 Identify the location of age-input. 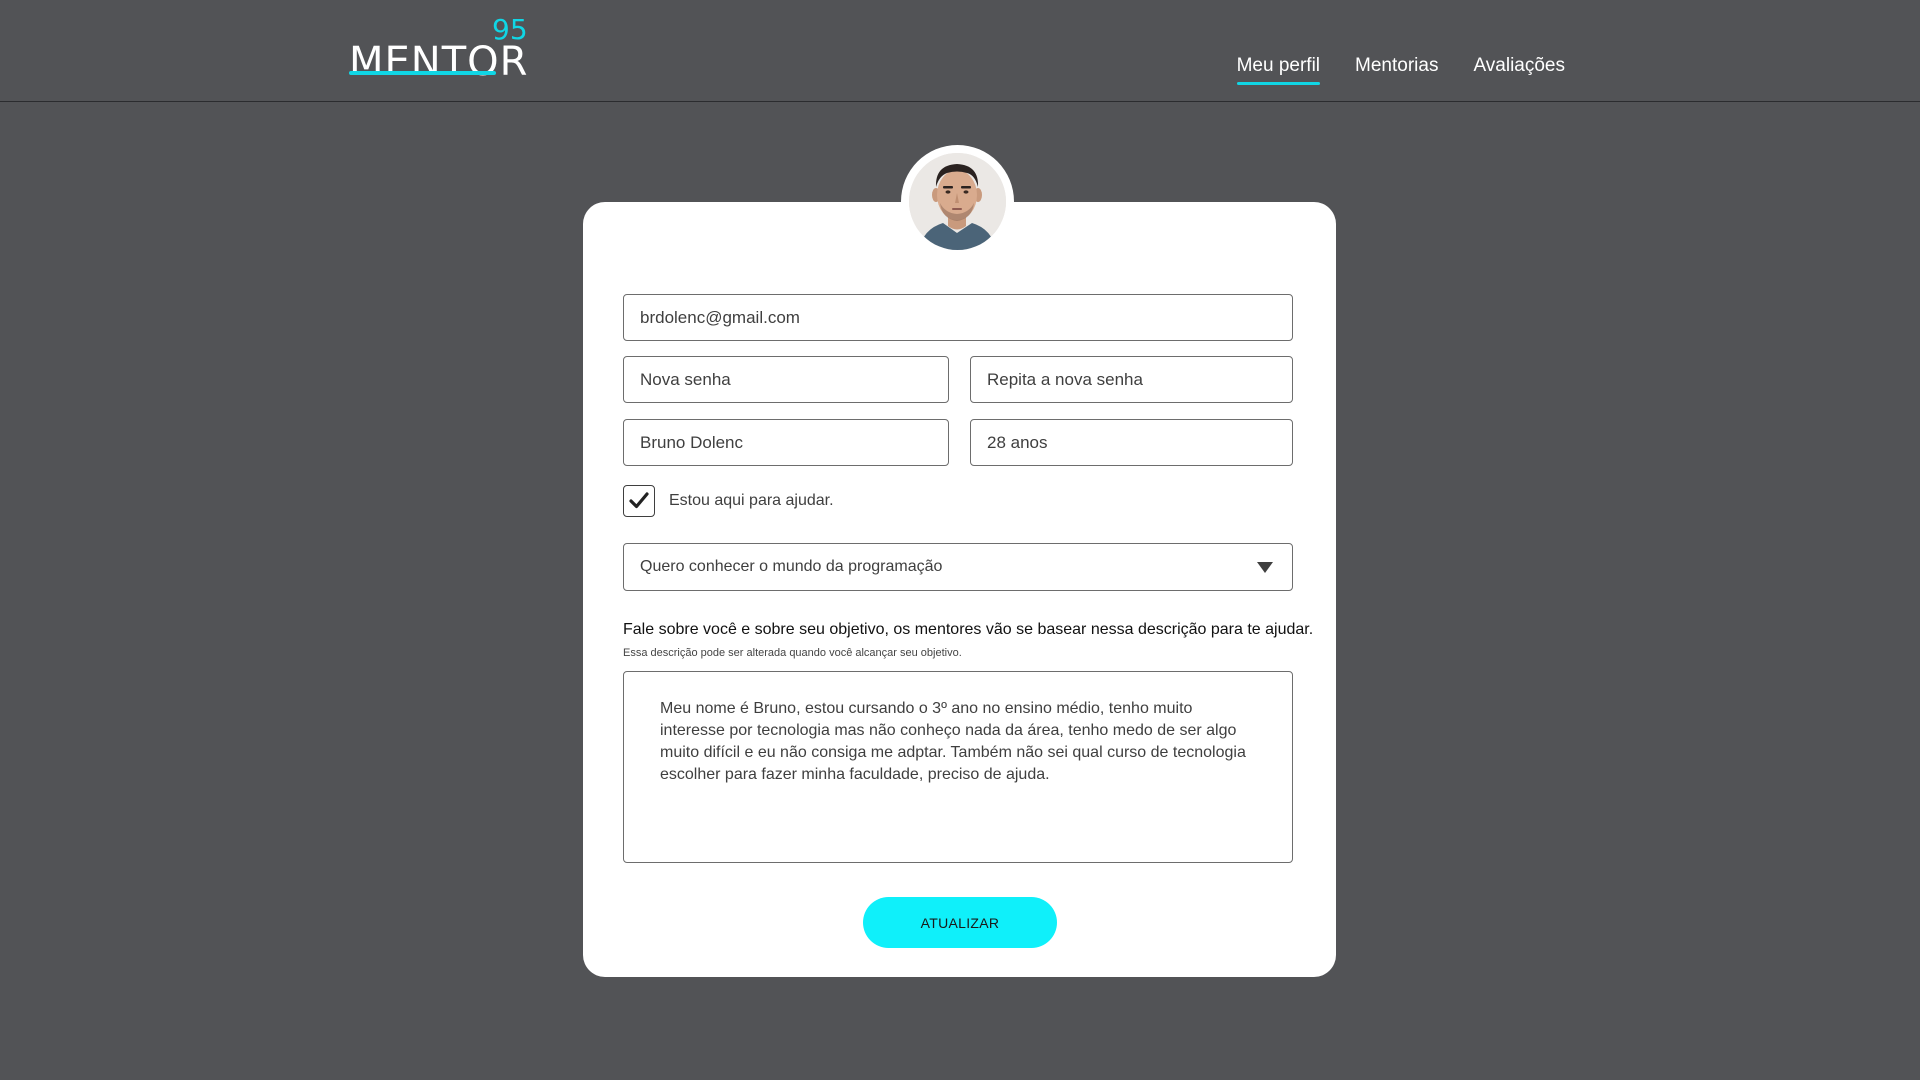
(1131, 442).